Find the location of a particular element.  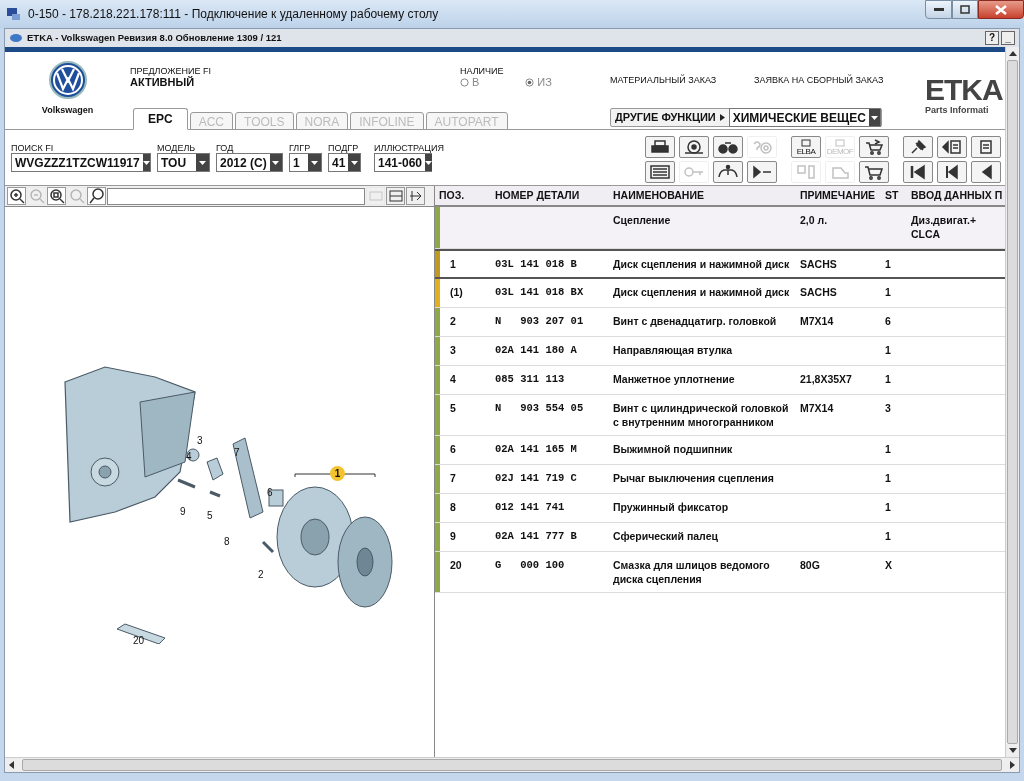

maximize-button is located at coordinates (965, 9).